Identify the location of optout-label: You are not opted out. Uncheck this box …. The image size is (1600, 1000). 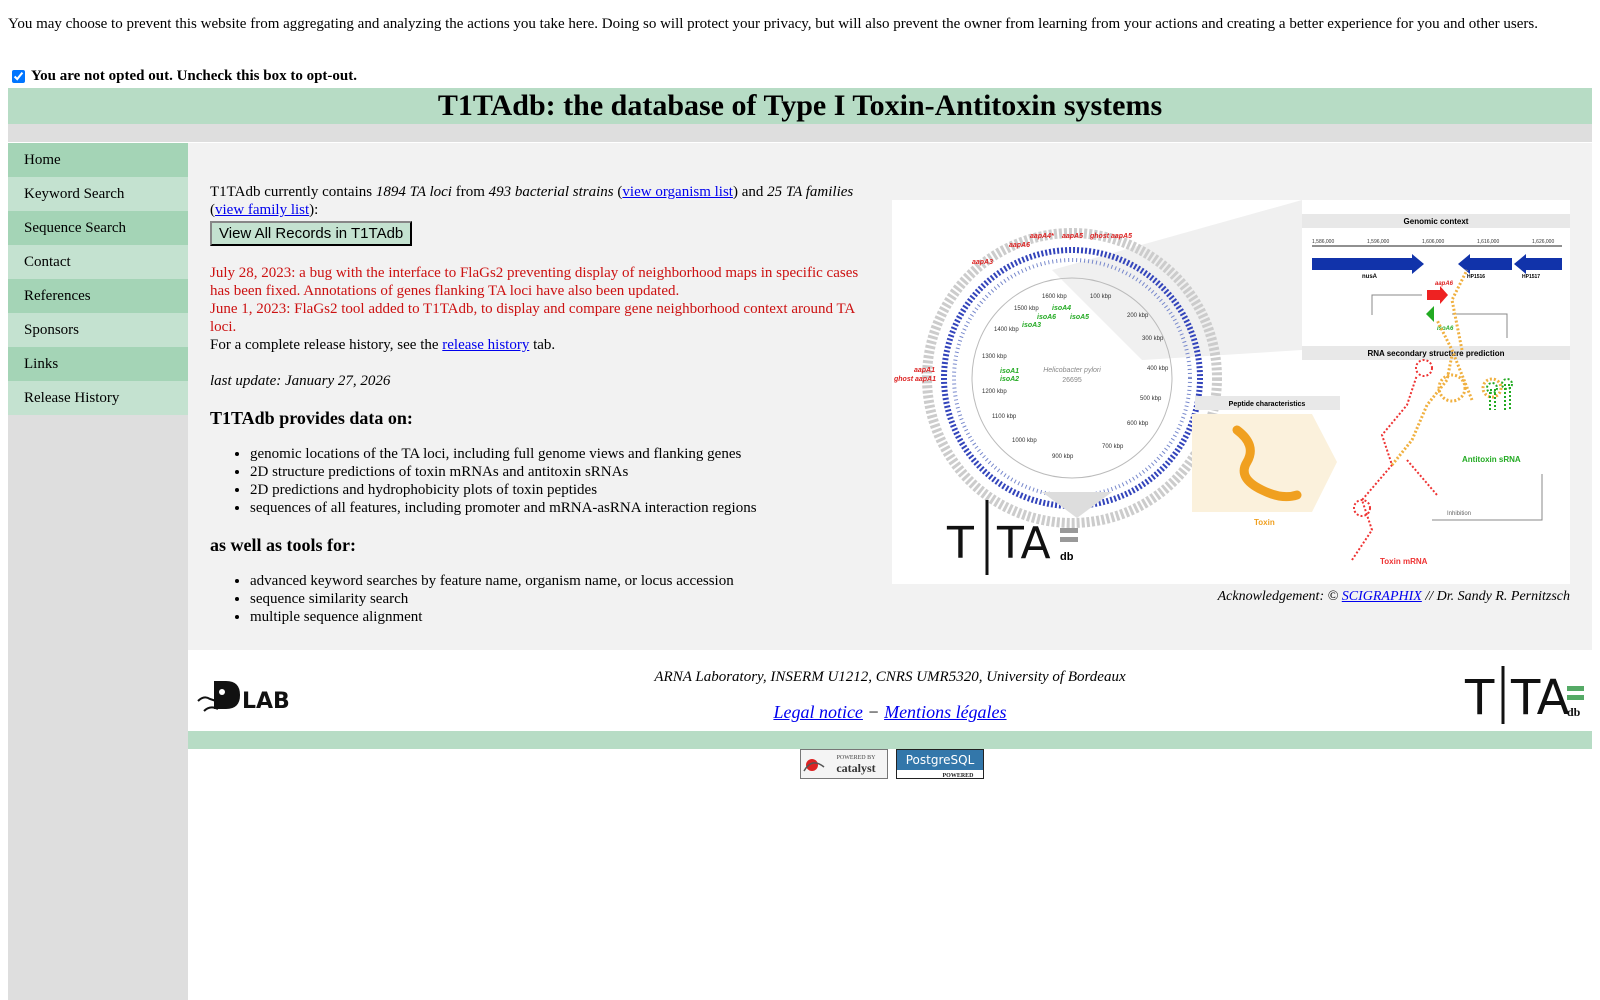
(194, 76).